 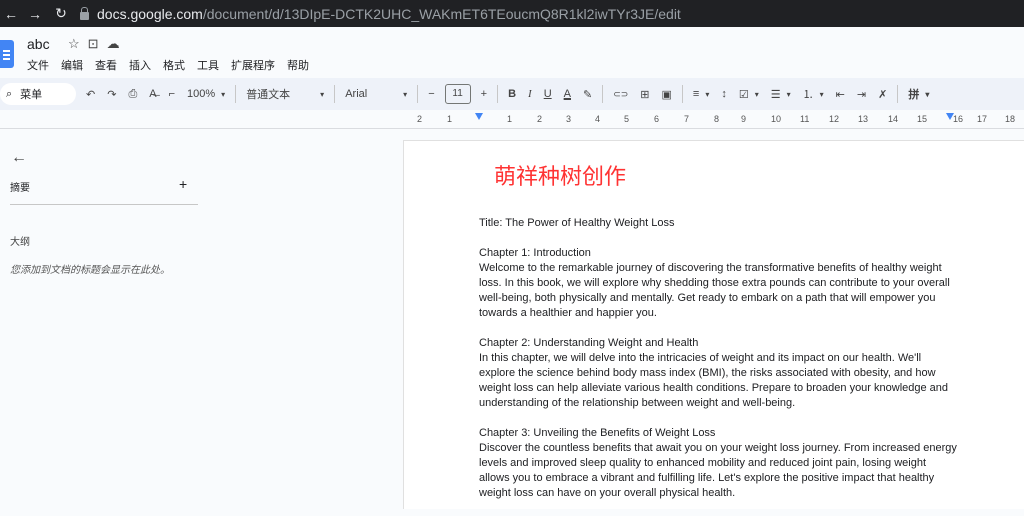 I want to click on style-select: 普通文本 ▾, so click(x=285, y=94).